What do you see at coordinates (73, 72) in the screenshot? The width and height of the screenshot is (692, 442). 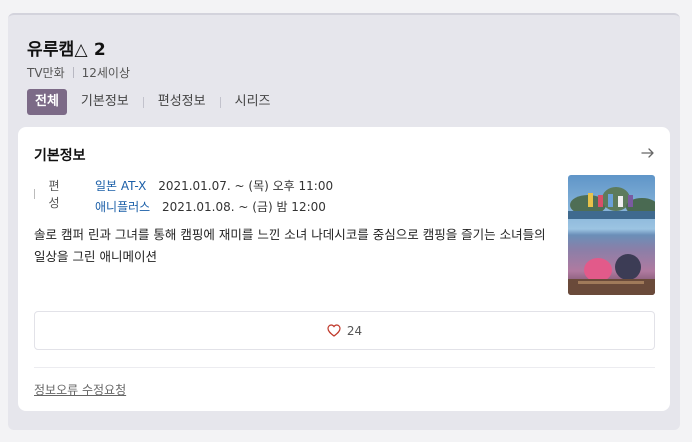 I see `meta-divider` at bounding box center [73, 72].